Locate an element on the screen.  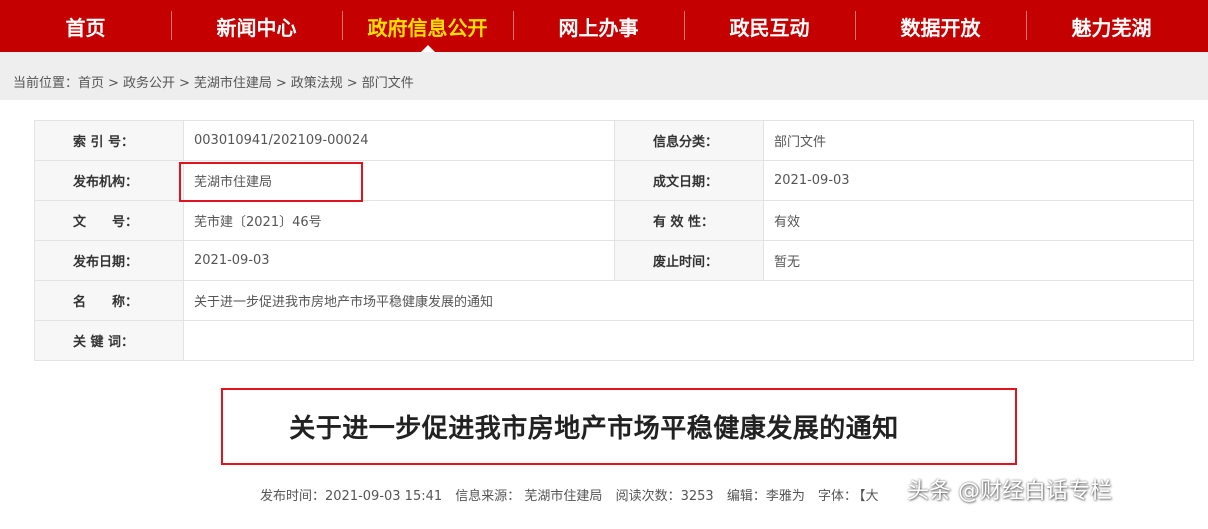
published-date-value: 2021-09-03 is located at coordinates (399, 260).